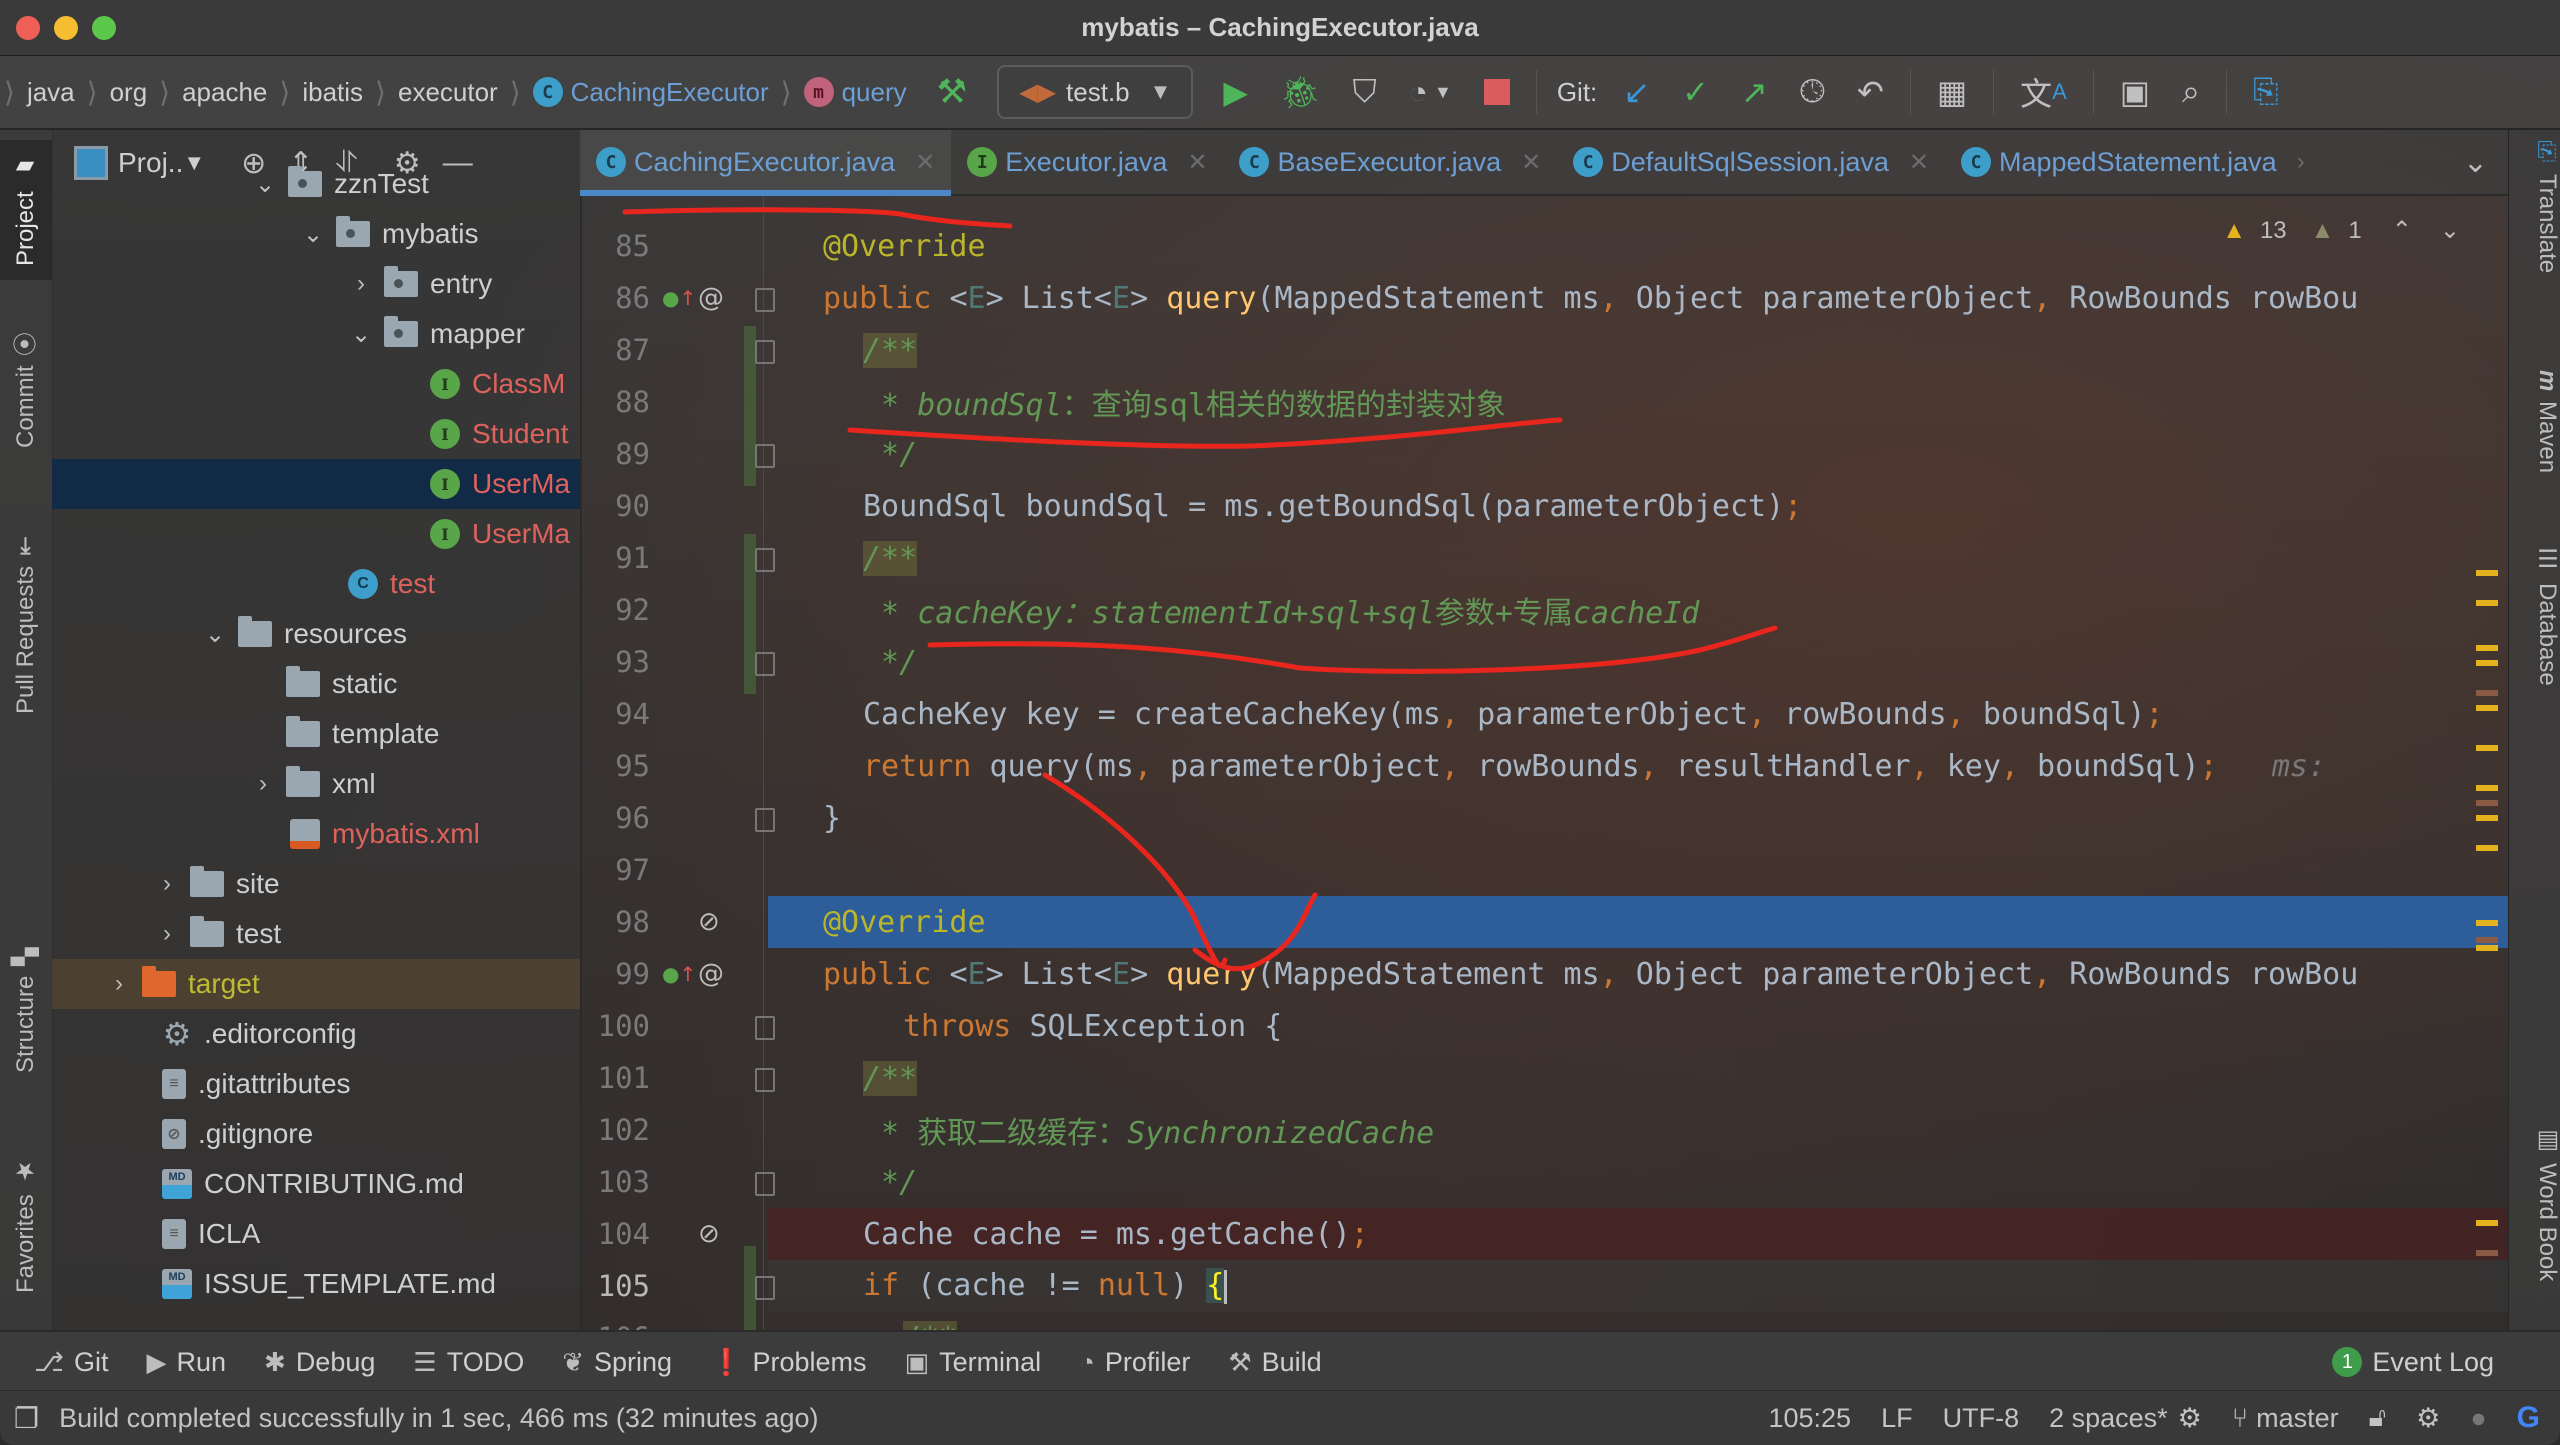  I want to click on git-update-icon: ↙, so click(1636, 92).